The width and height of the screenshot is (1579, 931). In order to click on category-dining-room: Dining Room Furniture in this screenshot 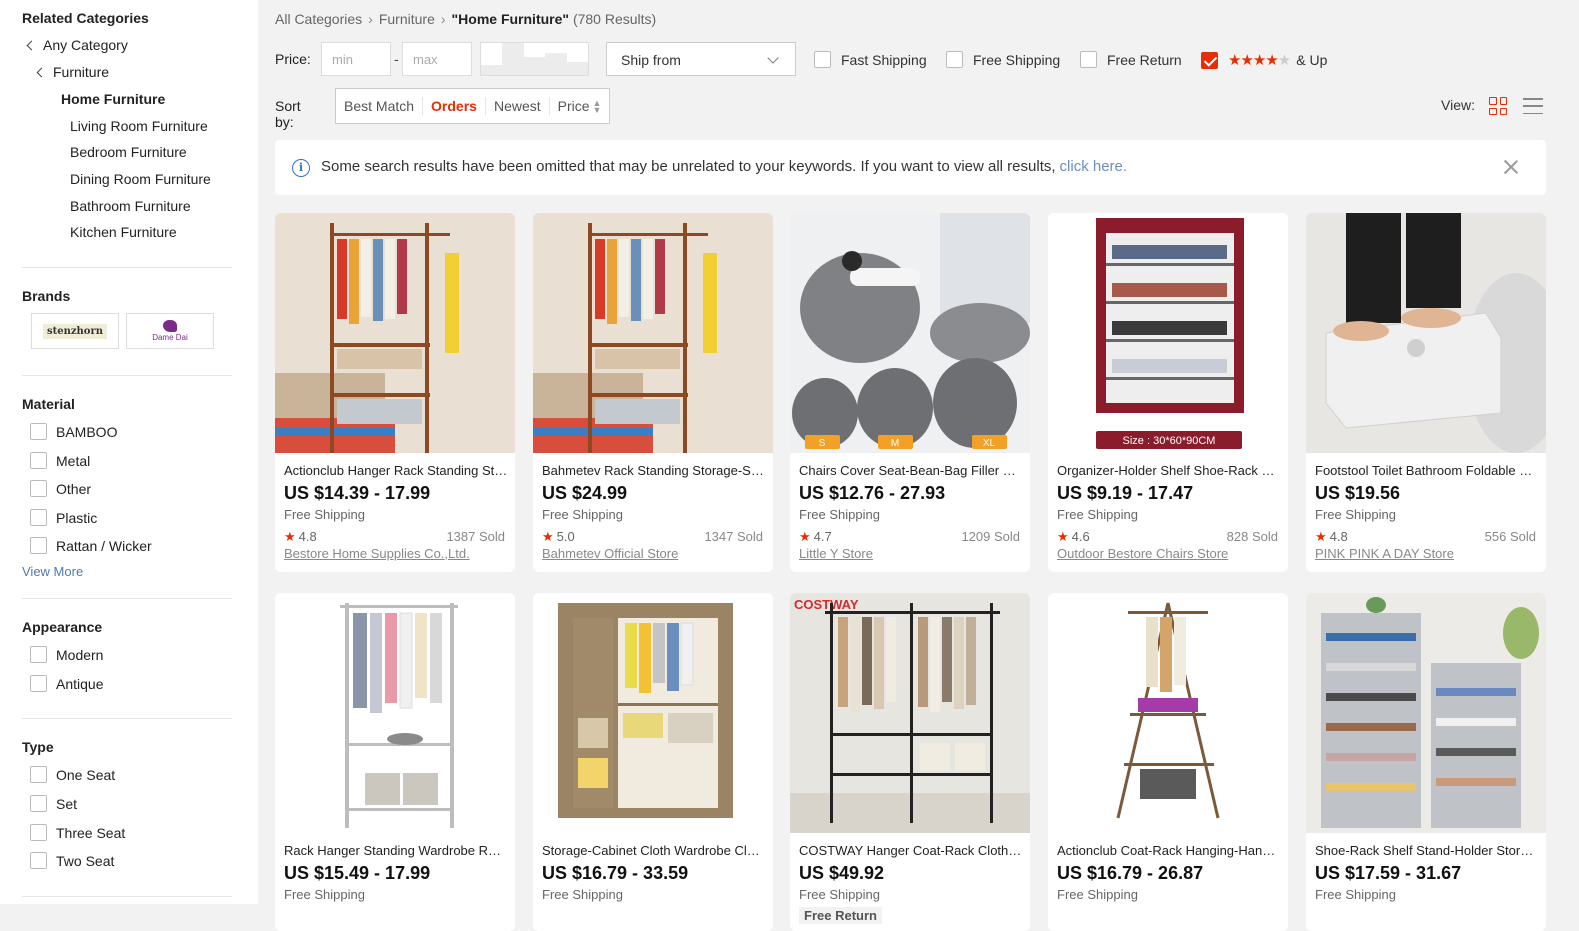, I will do `click(140, 179)`.